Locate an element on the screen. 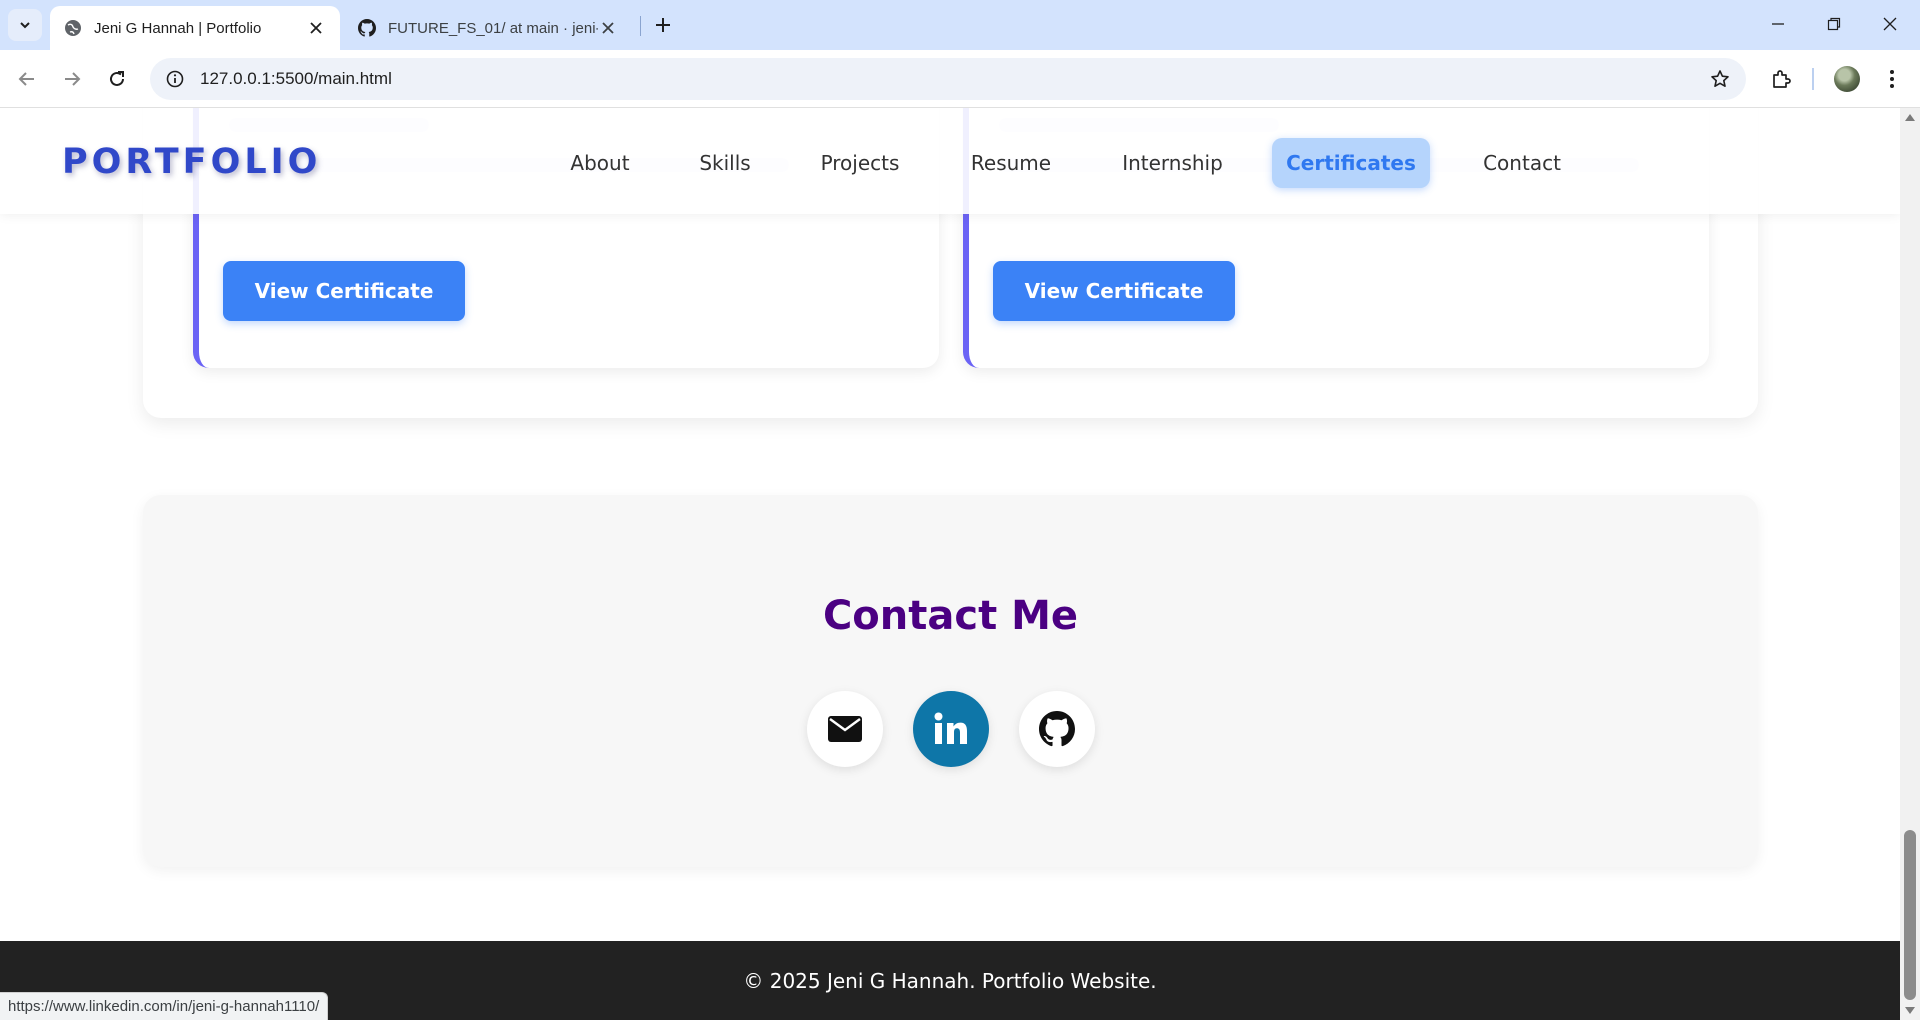 The height and width of the screenshot is (1020, 1920). tab-portfolio: Jeni G Hannah | Portfolio is located at coordinates (195, 28).